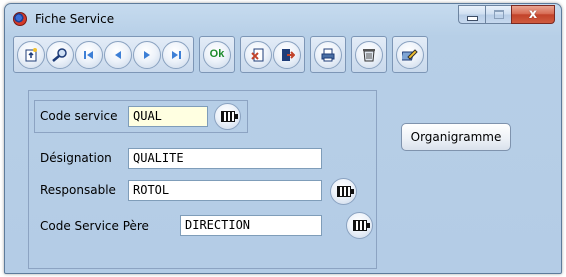 The height and width of the screenshot is (277, 566). I want to click on delete-button, so click(369, 54).